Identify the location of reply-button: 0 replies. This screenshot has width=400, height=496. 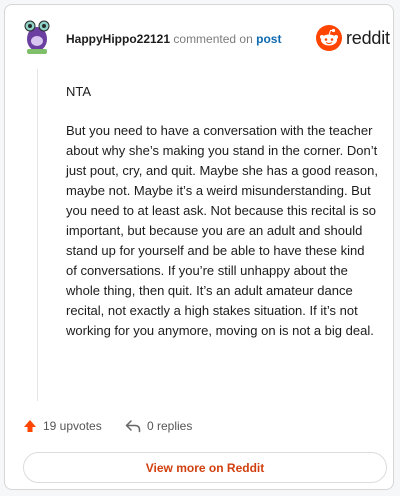
(158, 426).